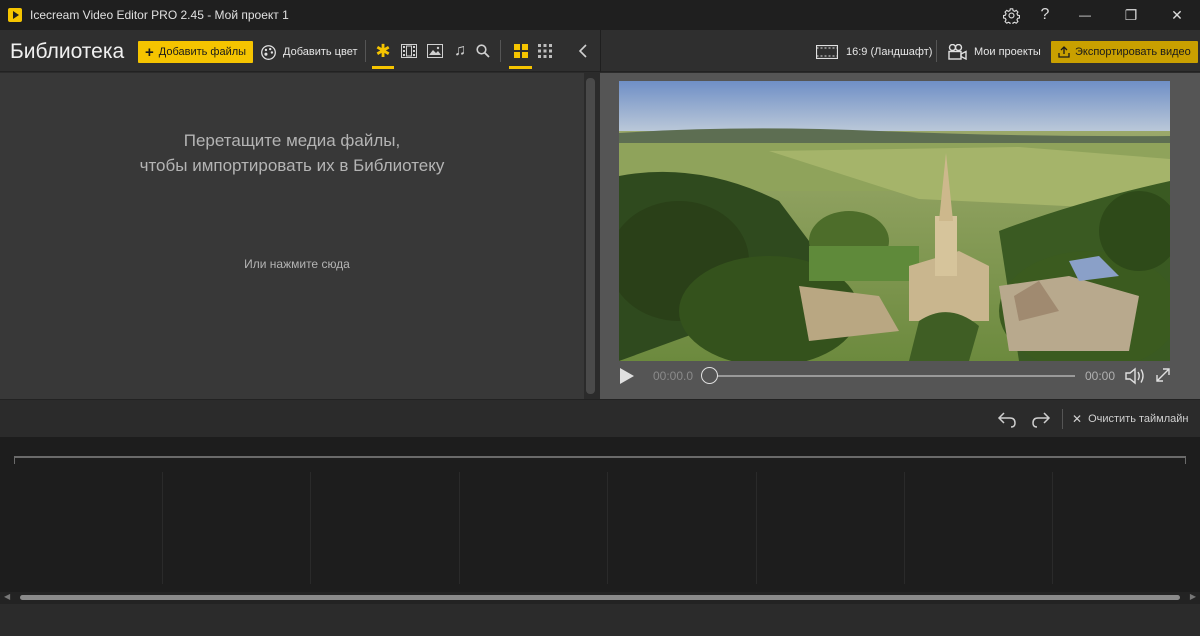 Image resolution: width=1200 pixels, height=636 pixels. I want to click on chevron-left-icon, so click(582, 51).